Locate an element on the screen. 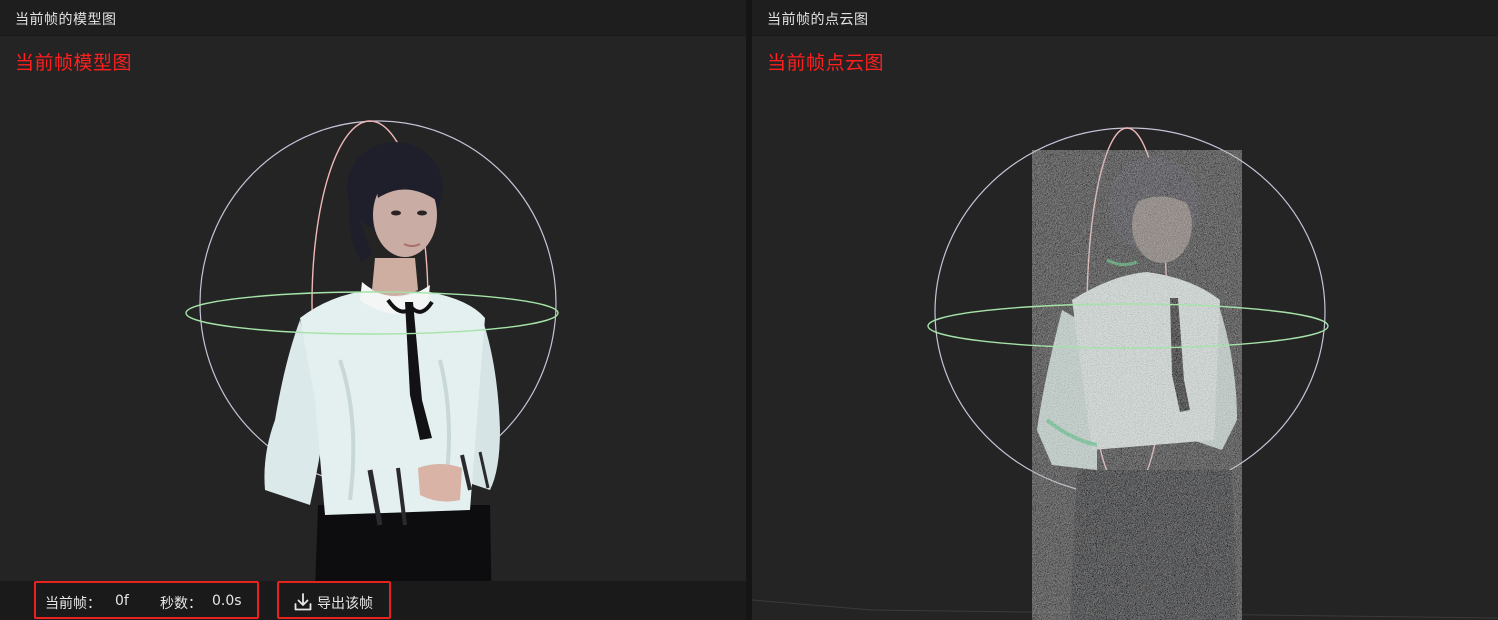  frame-label: 当前帧： is located at coordinates (73, 604).